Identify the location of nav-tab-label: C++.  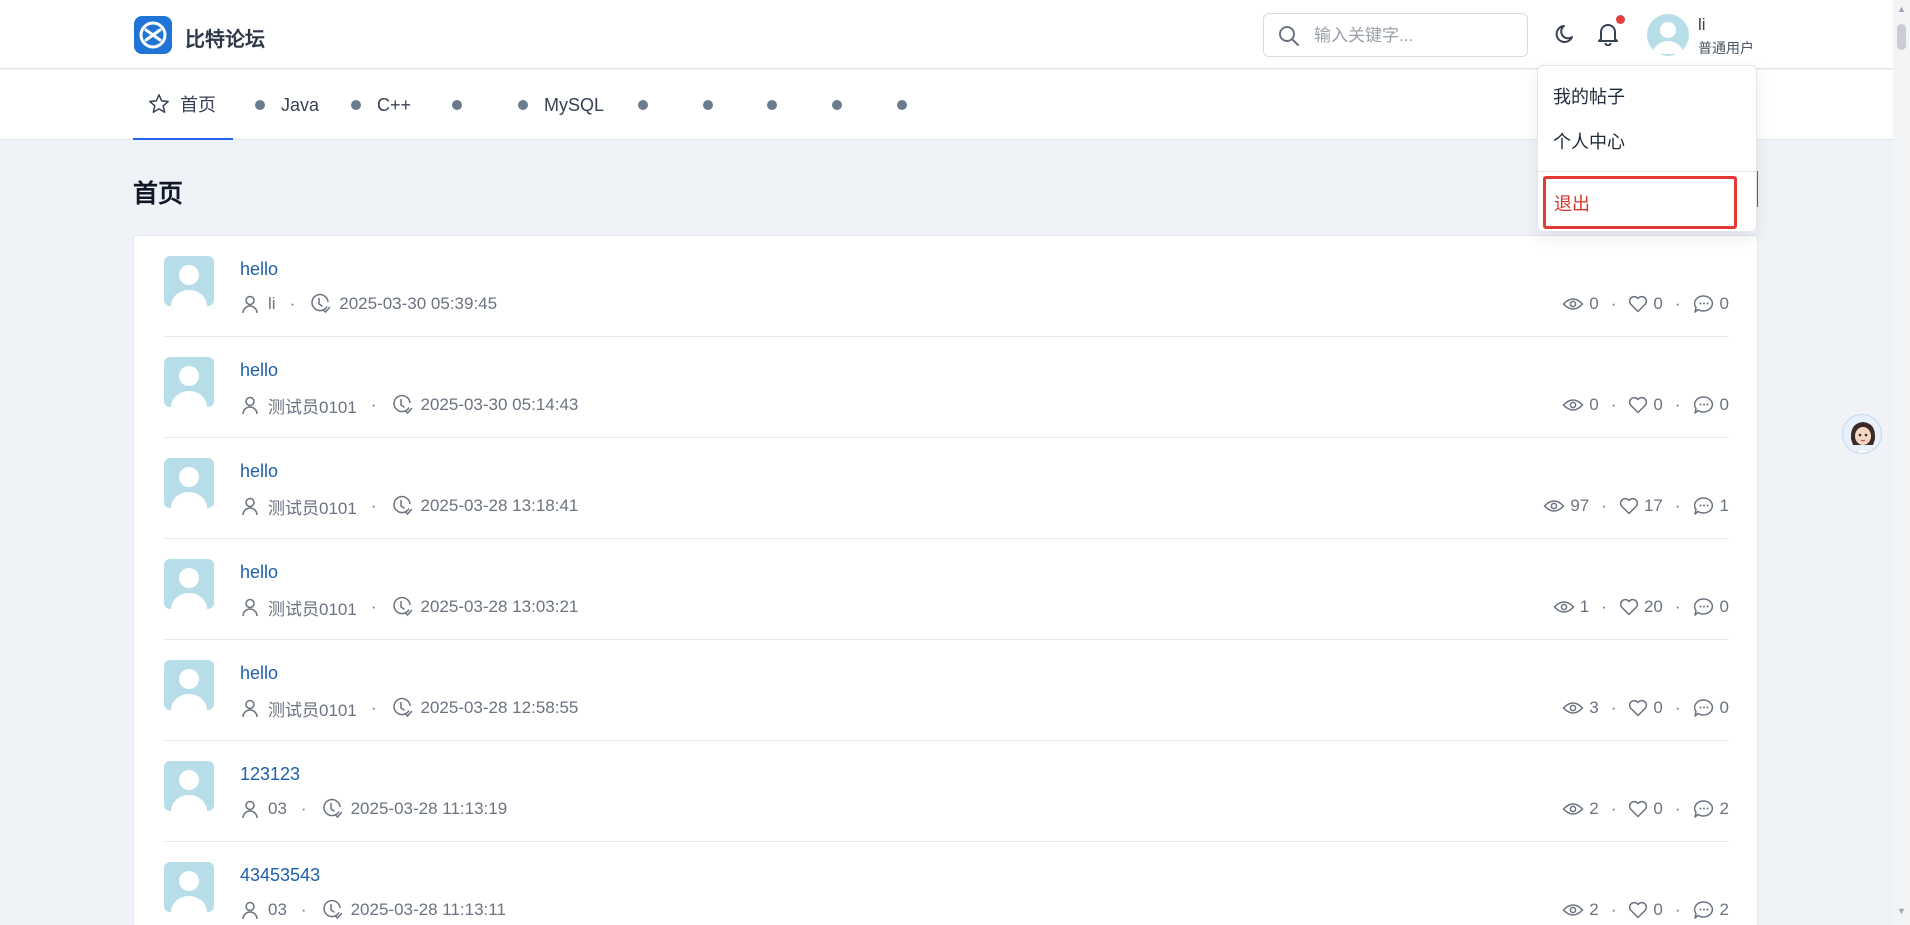
(394, 104).